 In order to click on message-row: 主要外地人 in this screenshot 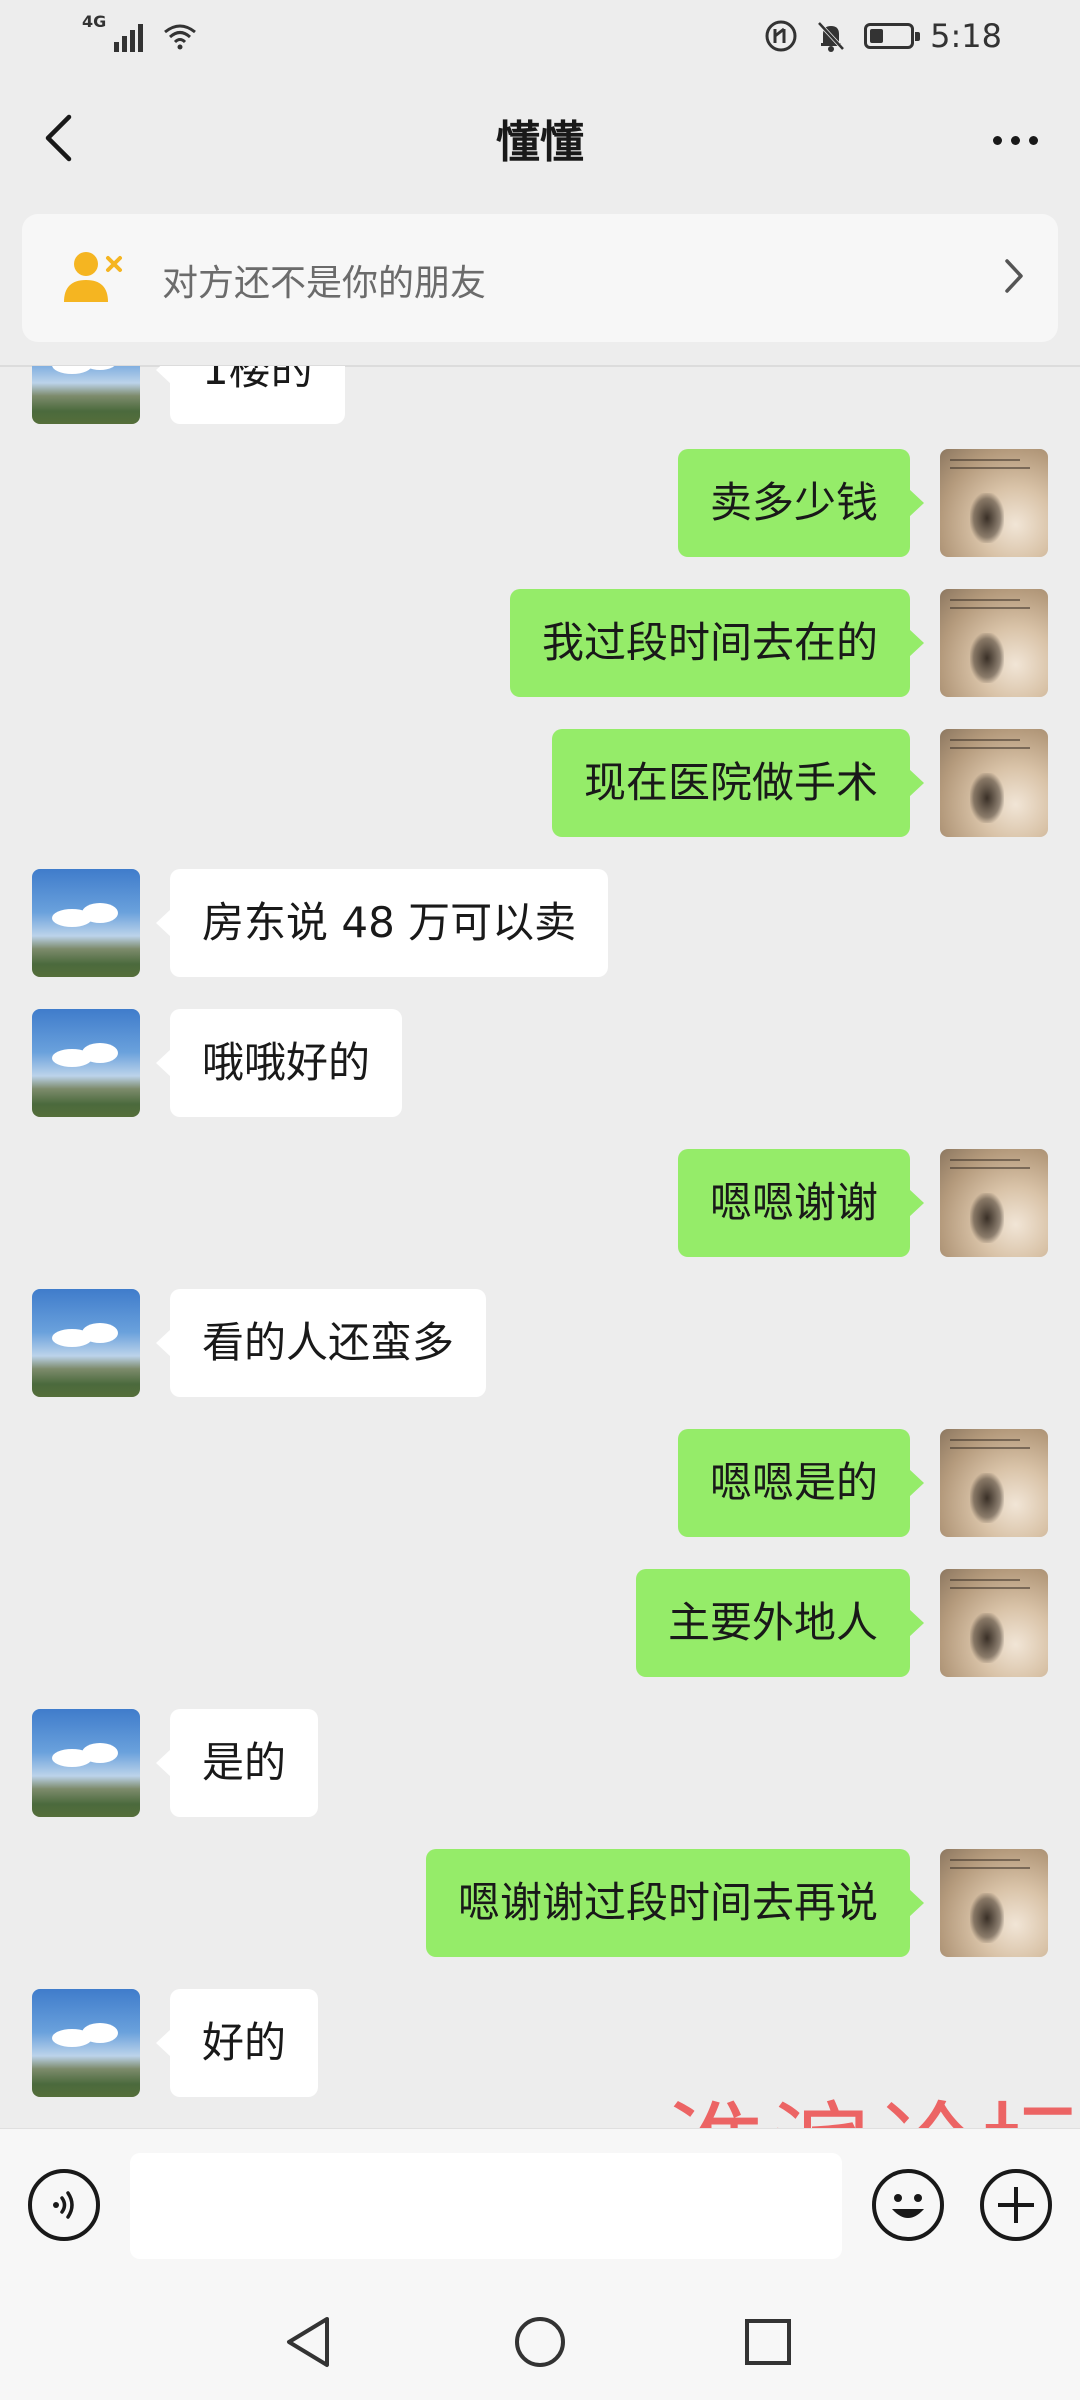, I will do `click(540, 1623)`.